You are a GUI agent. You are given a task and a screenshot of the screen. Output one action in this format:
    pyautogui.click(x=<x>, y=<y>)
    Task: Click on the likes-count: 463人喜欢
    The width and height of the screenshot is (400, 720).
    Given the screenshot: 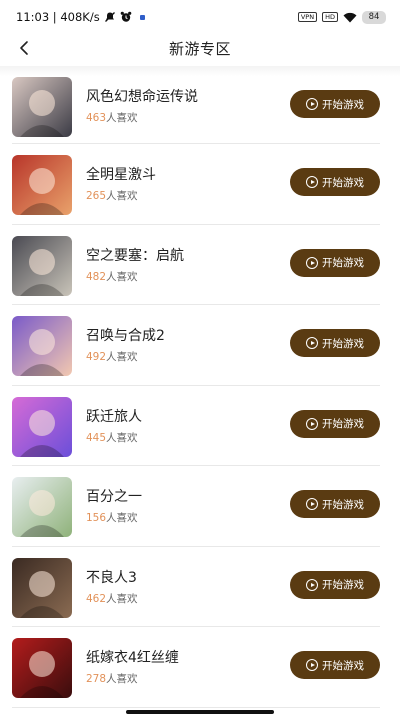 What is the action you would take?
    pyautogui.click(x=112, y=117)
    